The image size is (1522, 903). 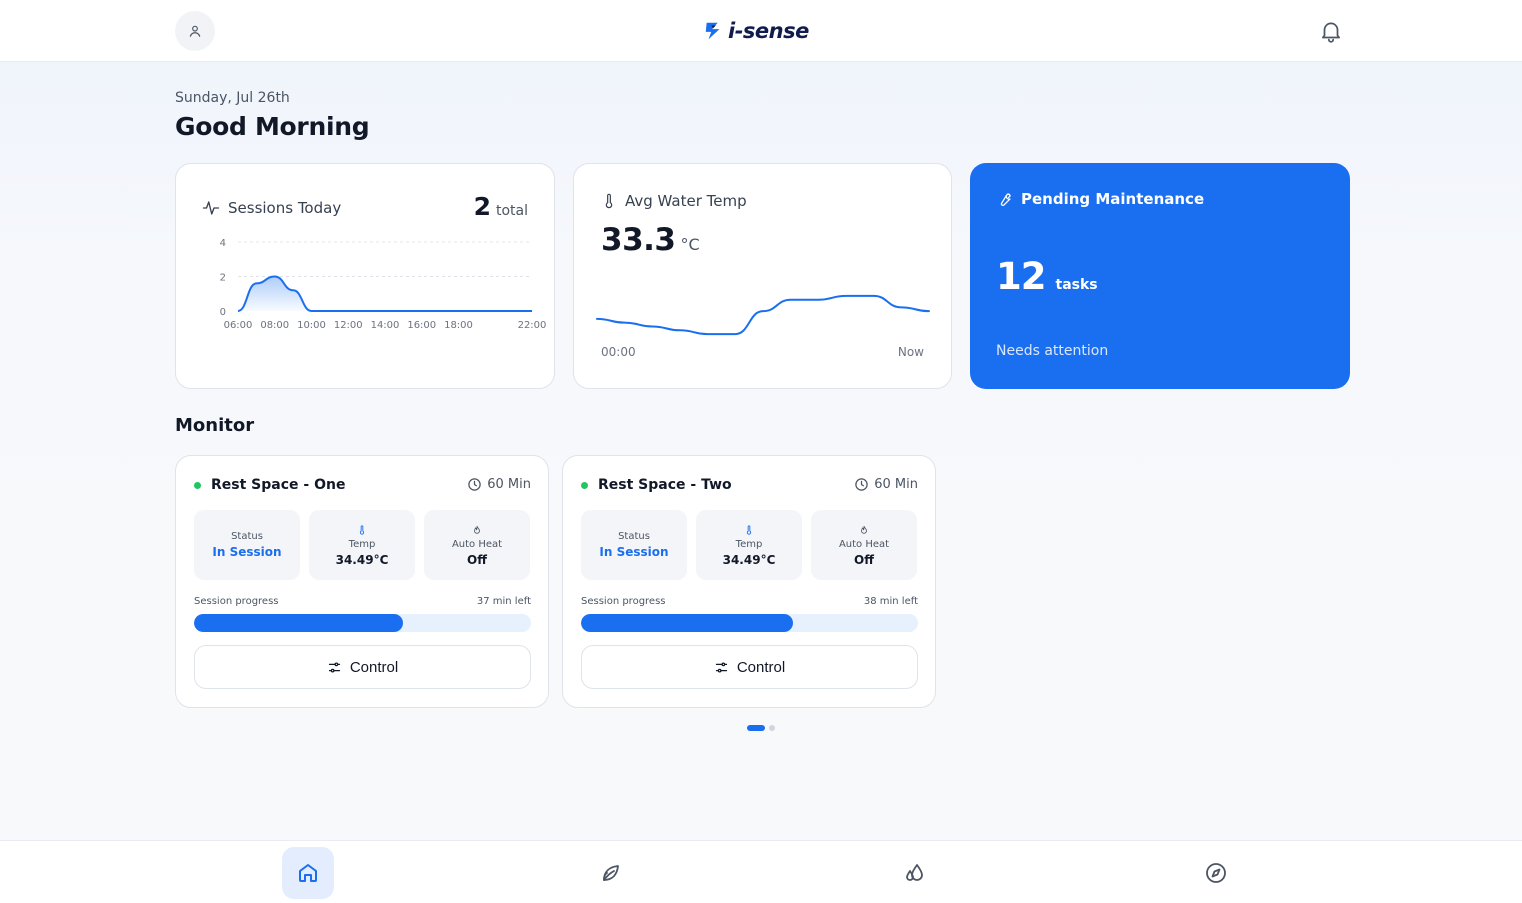 What do you see at coordinates (665, 485) in the screenshot?
I see `monitor-card-name: Rest Space - Two` at bounding box center [665, 485].